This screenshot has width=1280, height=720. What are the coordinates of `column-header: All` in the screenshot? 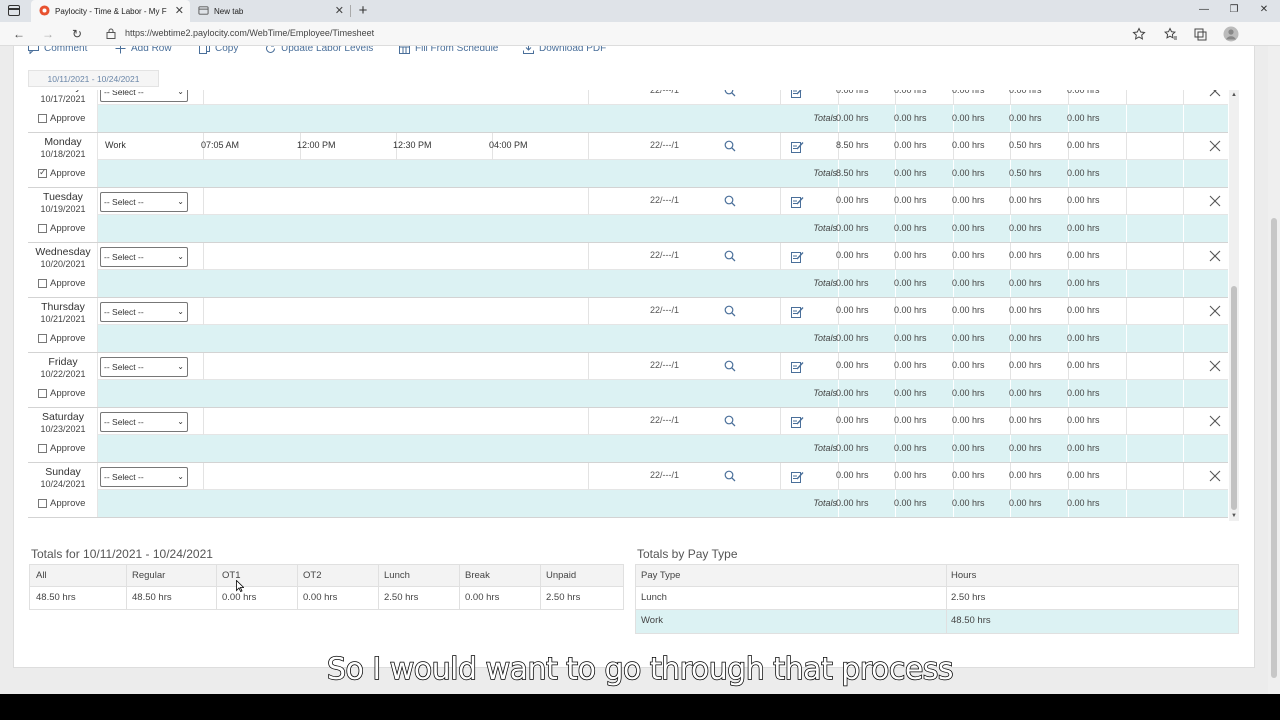 It's located at (41, 575).